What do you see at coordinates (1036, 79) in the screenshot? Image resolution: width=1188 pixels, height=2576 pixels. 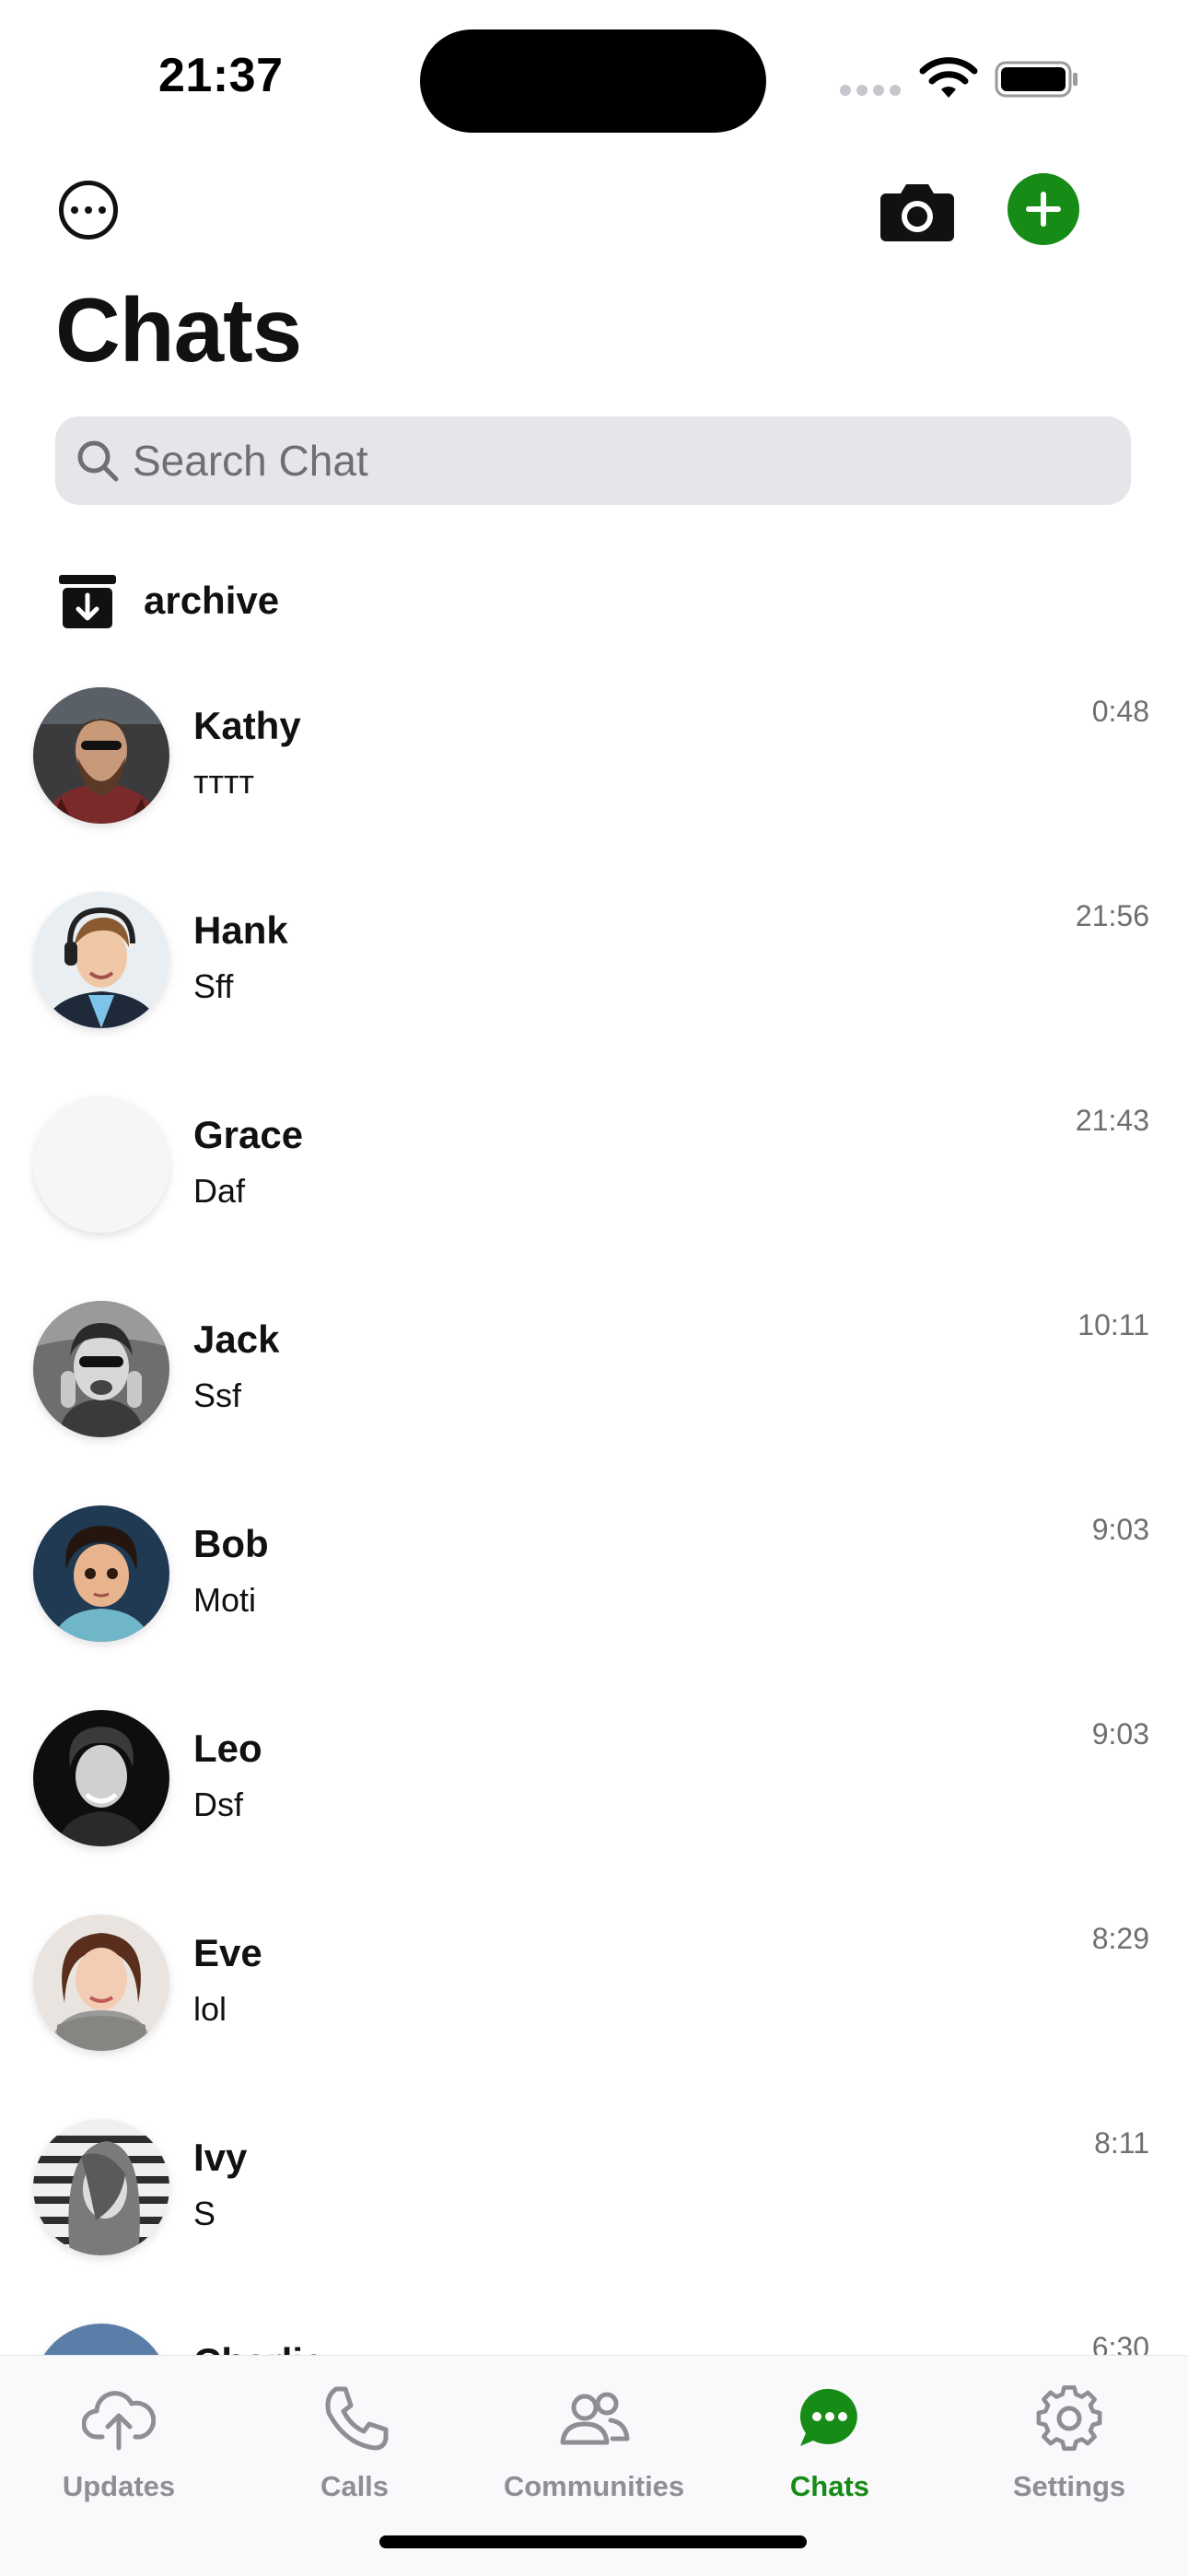 I see `battery-icon` at bounding box center [1036, 79].